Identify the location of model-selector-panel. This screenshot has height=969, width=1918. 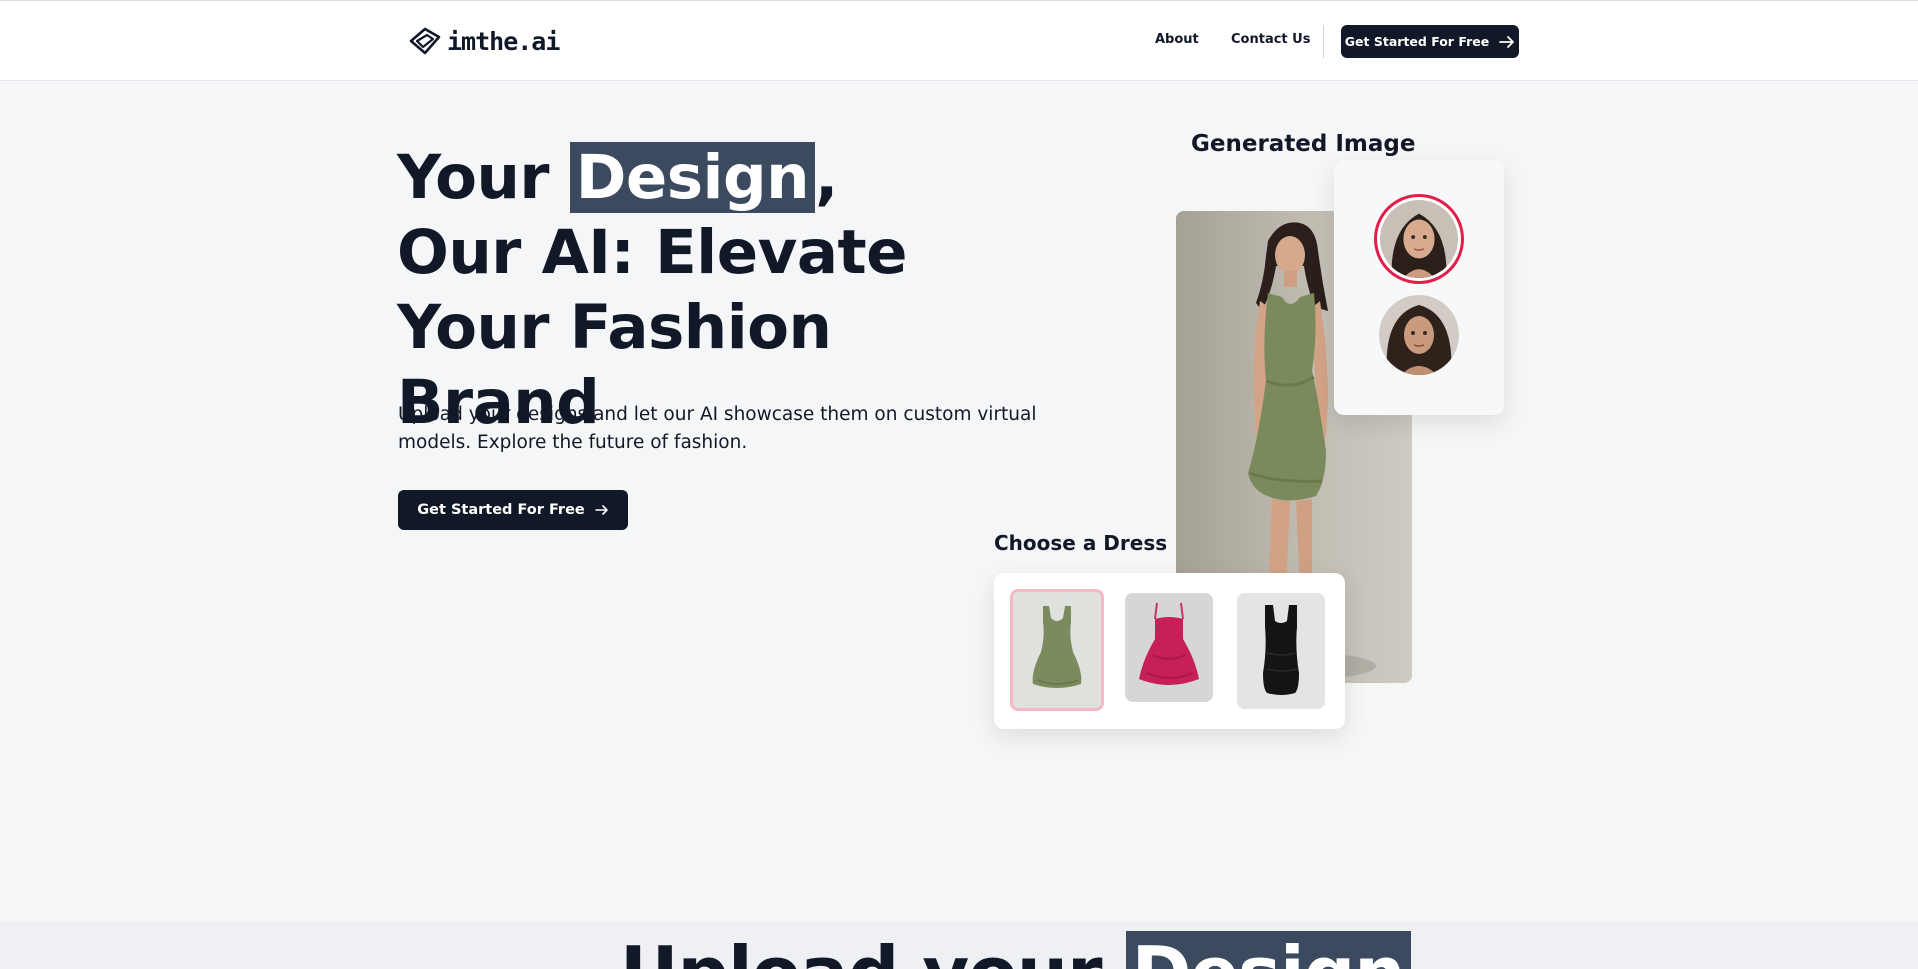
(1419, 287).